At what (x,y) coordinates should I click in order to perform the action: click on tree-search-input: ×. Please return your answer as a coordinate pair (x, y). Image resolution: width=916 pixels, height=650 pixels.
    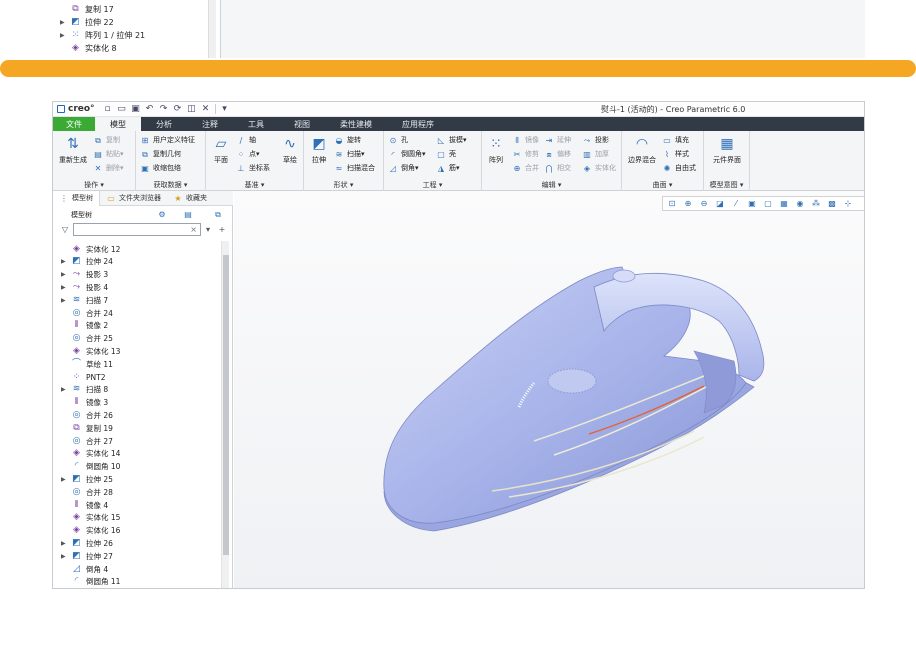
    Looking at the image, I should click on (137, 229).